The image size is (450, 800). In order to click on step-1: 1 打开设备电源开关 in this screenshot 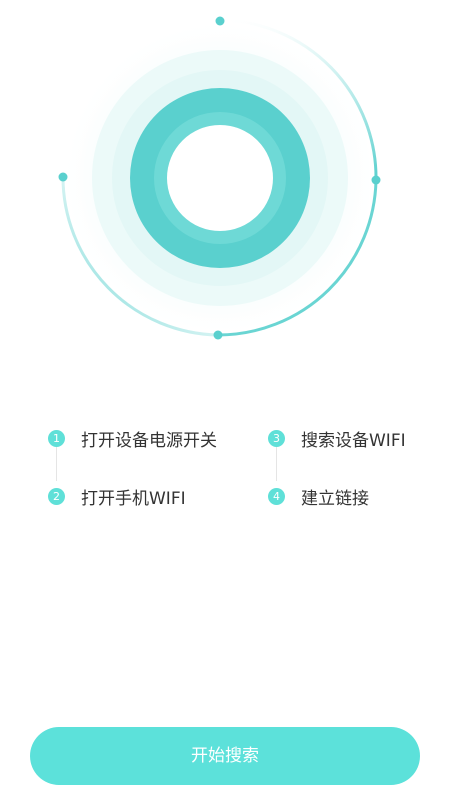, I will do `click(132, 438)`.